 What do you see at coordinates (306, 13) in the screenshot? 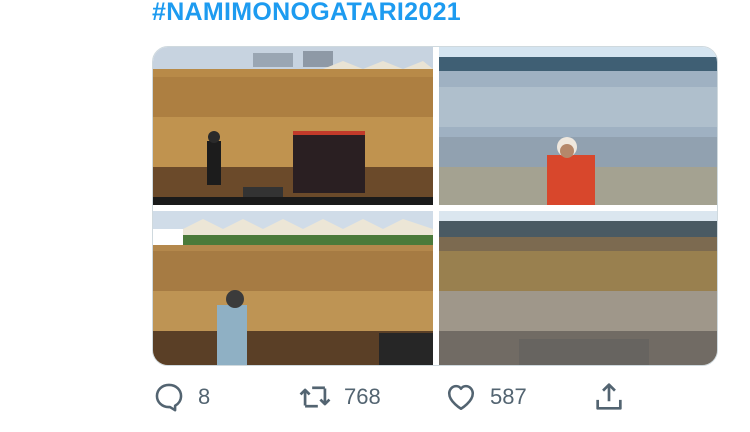
I see `hashtag-link: #NAMIMONOGATARI2021` at bounding box center [306, 13].